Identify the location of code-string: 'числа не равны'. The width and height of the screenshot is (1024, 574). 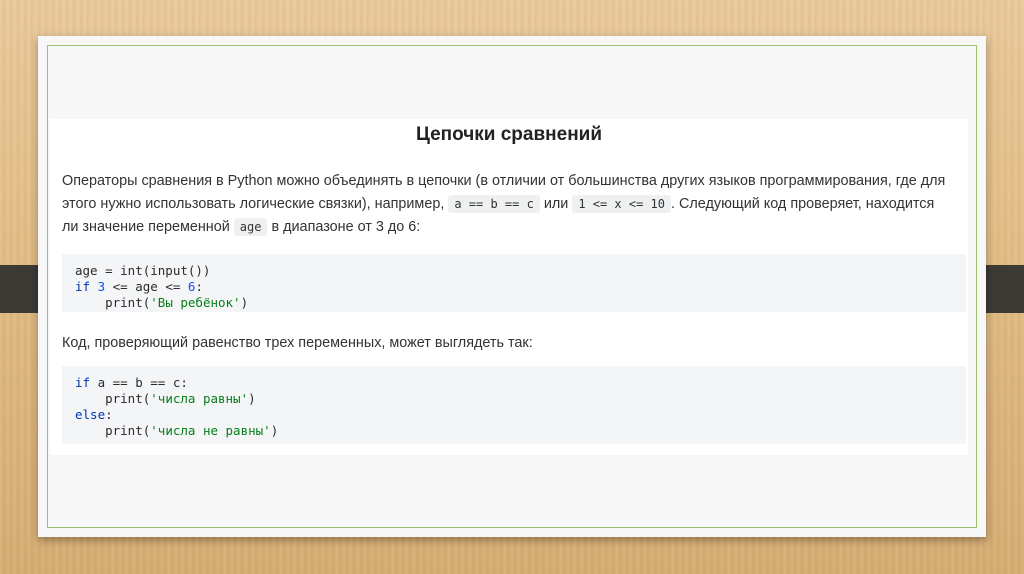
(210, 430).